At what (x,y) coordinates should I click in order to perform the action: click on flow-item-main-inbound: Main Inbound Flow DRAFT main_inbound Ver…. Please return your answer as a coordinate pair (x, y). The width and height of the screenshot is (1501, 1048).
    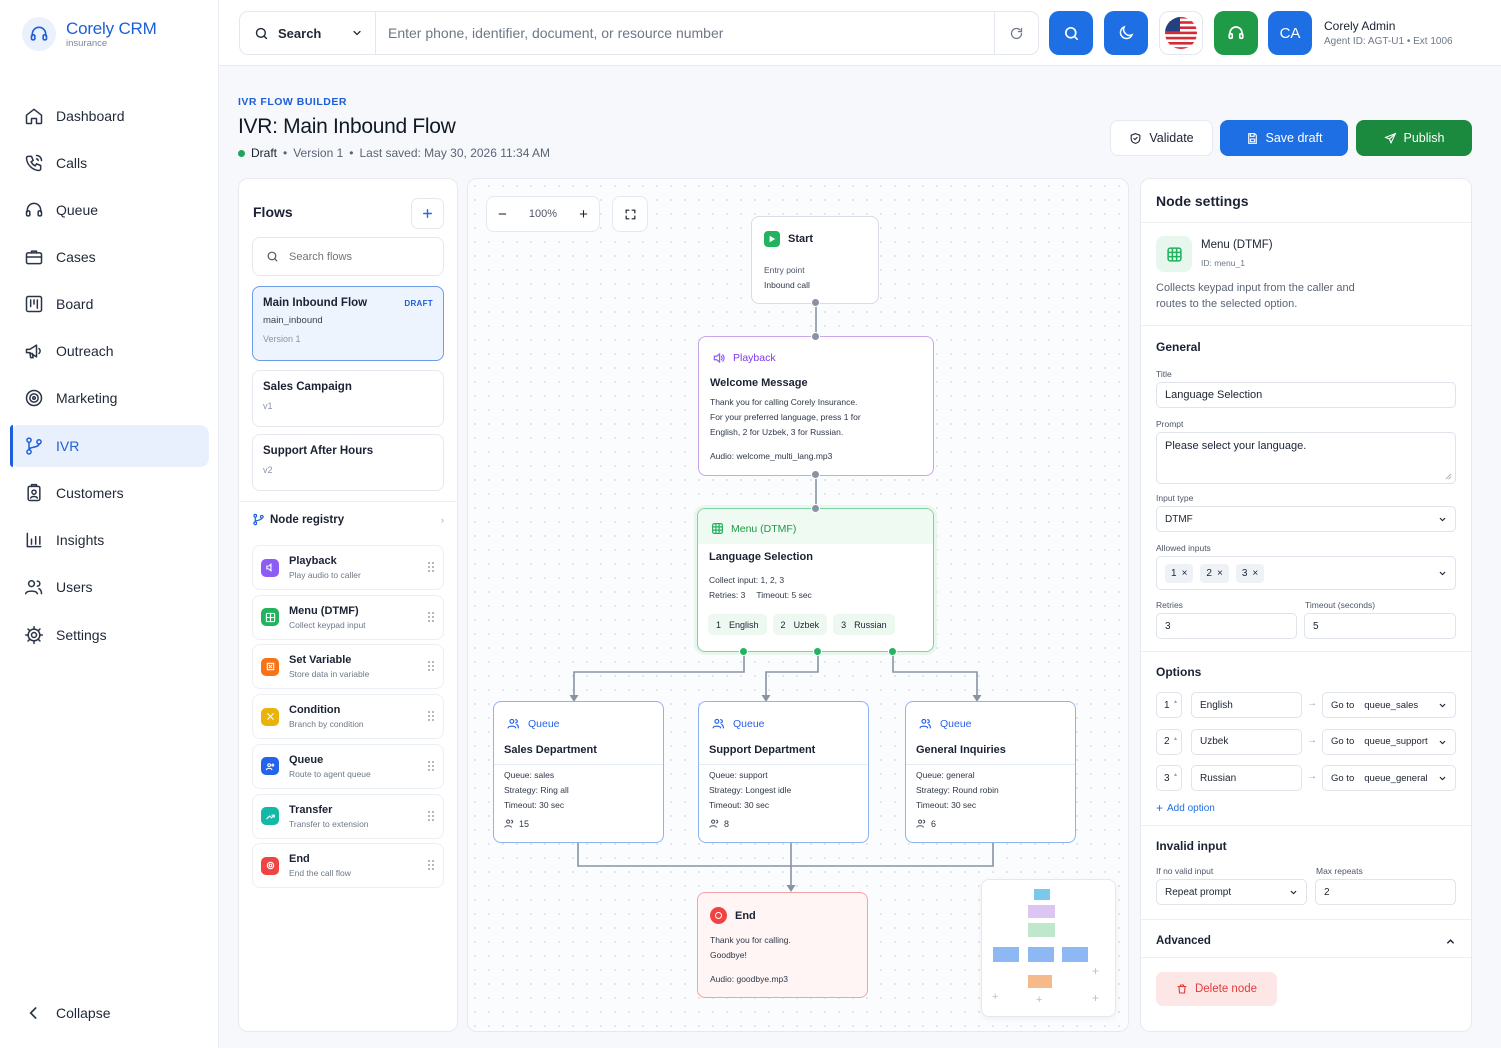
    Looking at the image, I should click on (348, 323).